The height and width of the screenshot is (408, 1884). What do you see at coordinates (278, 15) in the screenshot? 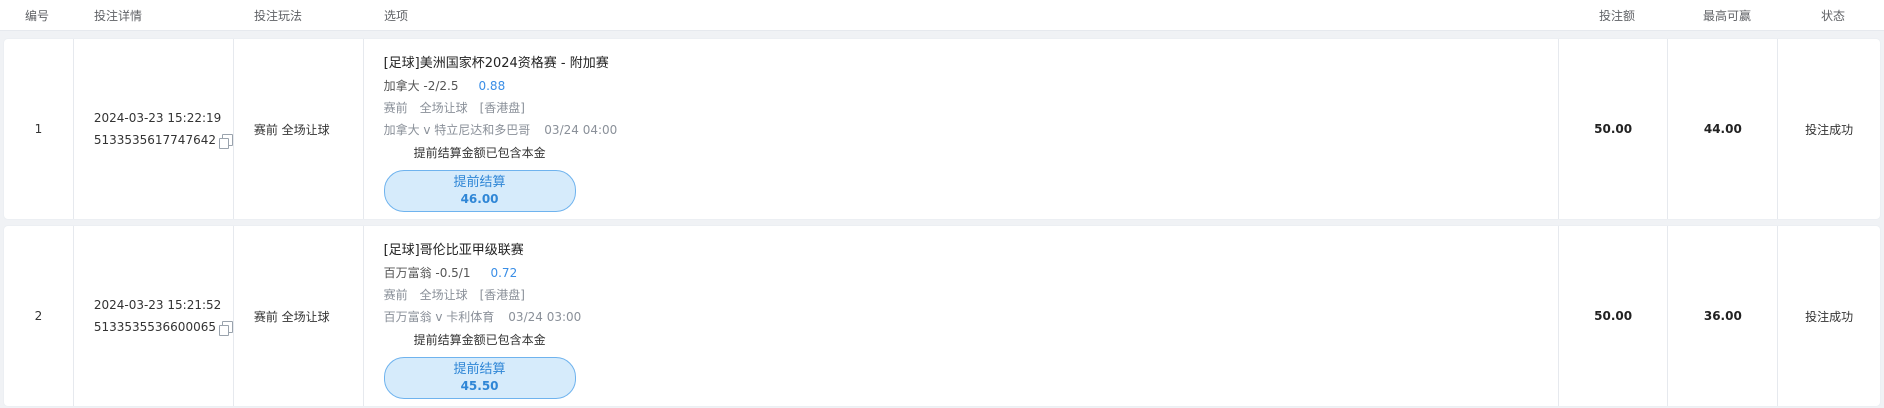
I see `header-play: 投注玩法` at bounding box center [278, 15].